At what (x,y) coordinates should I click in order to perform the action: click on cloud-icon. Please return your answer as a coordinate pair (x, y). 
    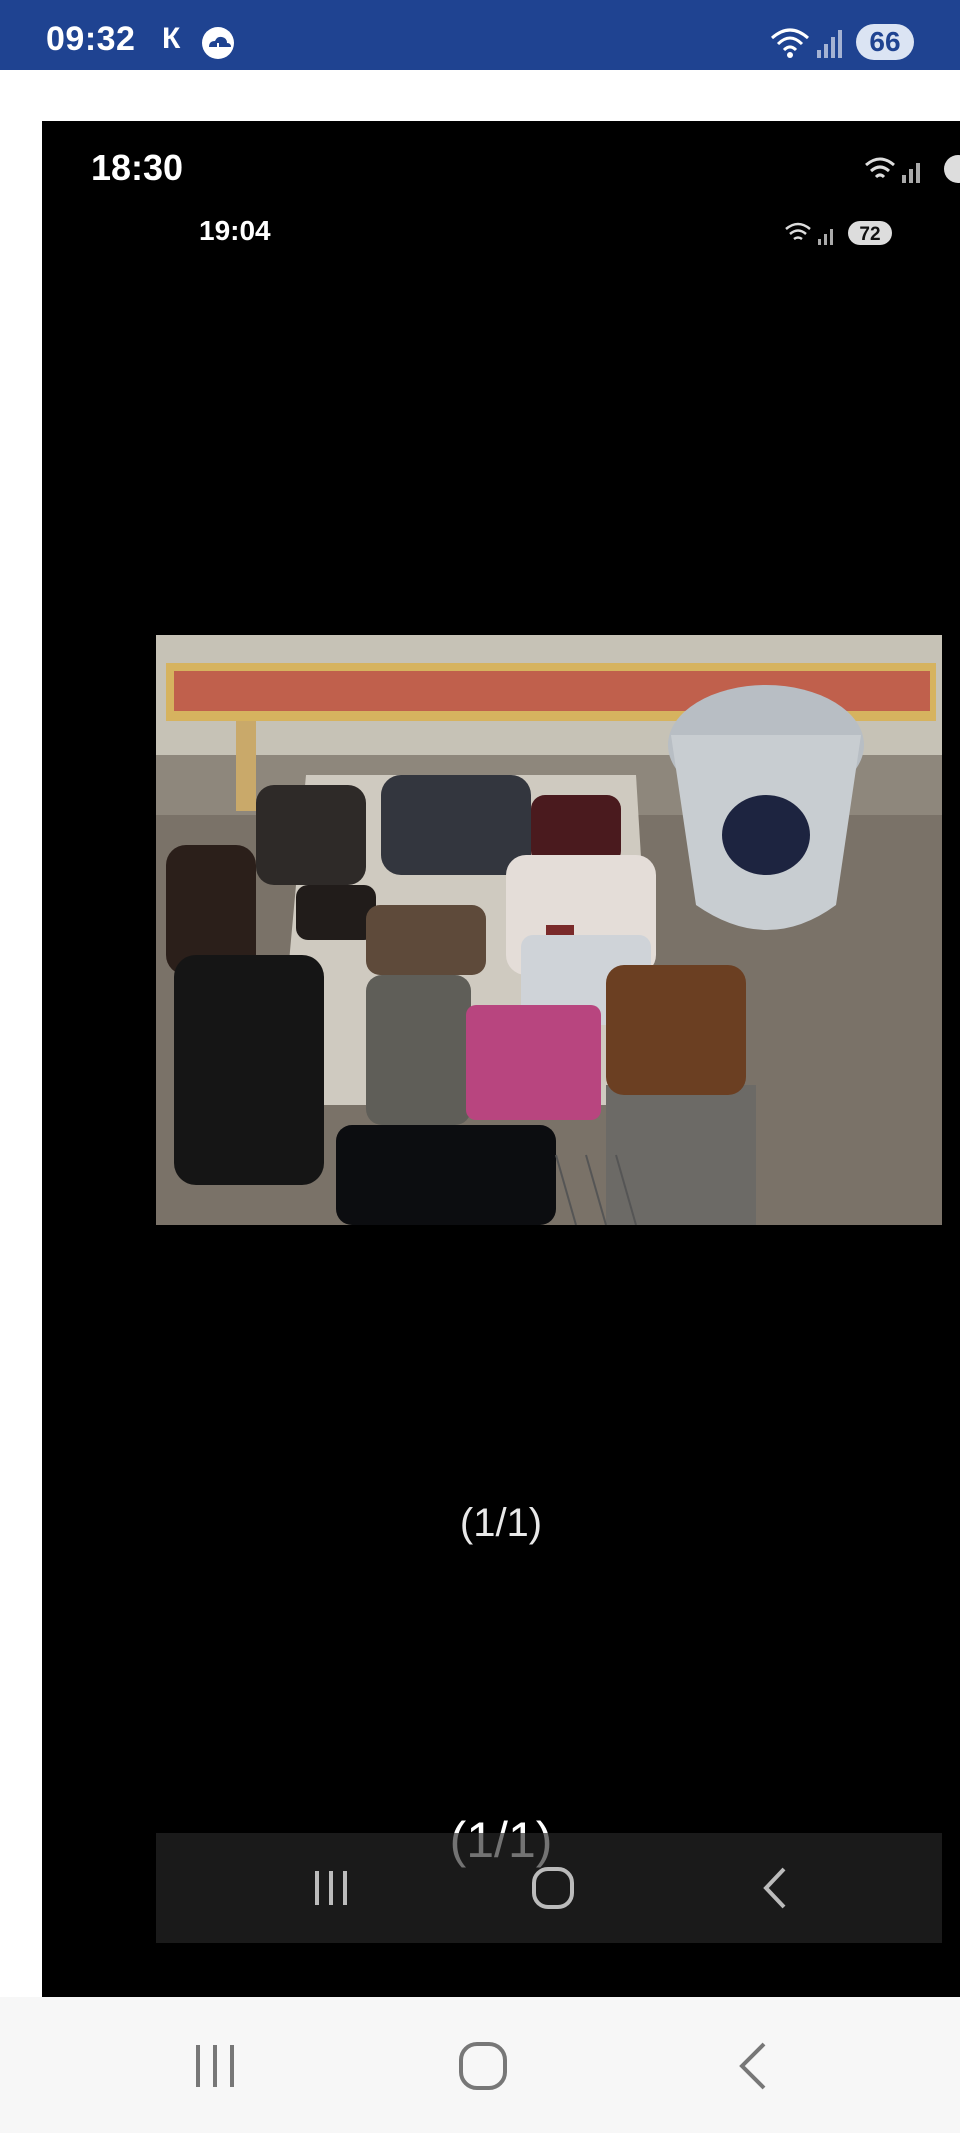
    Looking at the image, I should click on (218, 43).